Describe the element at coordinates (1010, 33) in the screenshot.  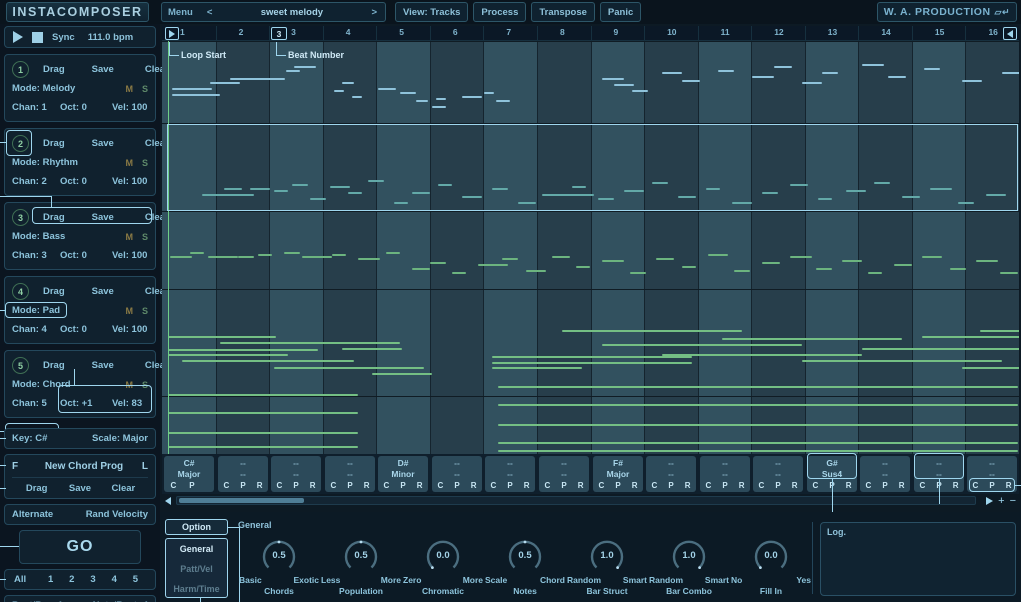
I see `ruler-collapse-icon` at that location.